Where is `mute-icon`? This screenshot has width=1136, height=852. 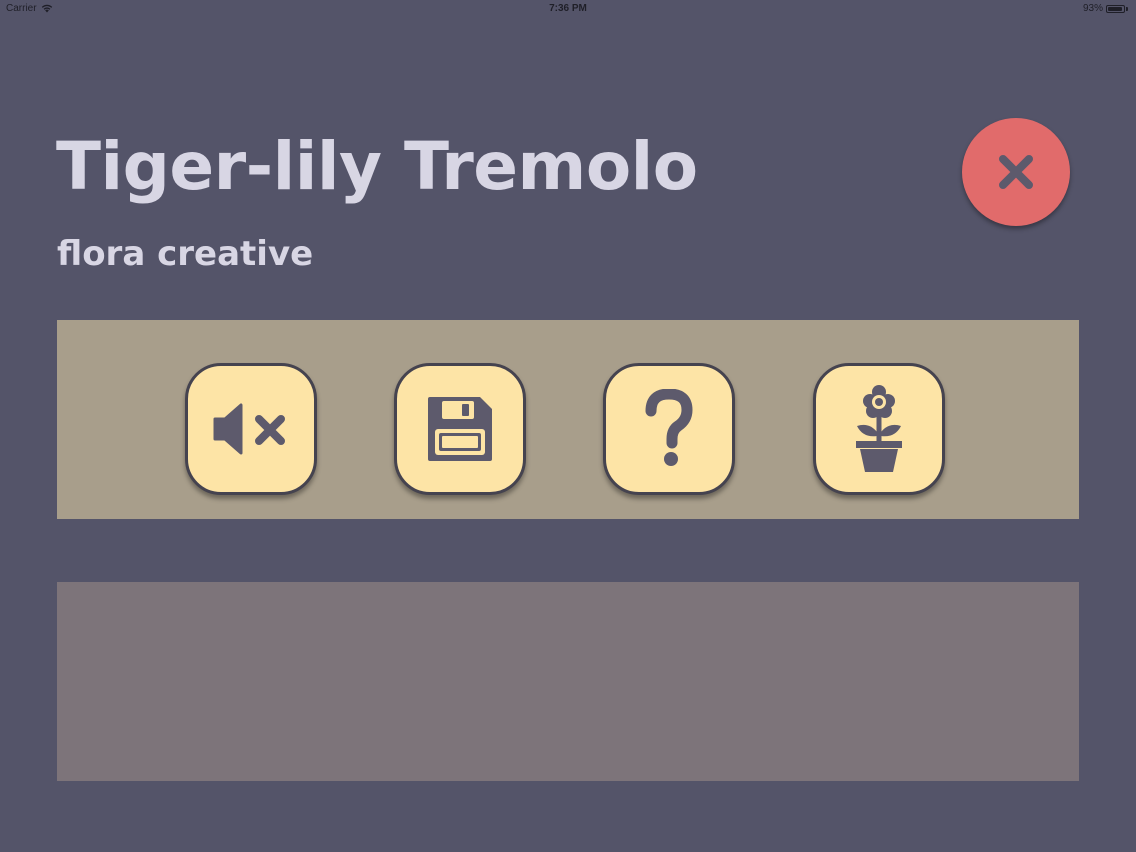 mute-icon is located at coordinates (249, 429).